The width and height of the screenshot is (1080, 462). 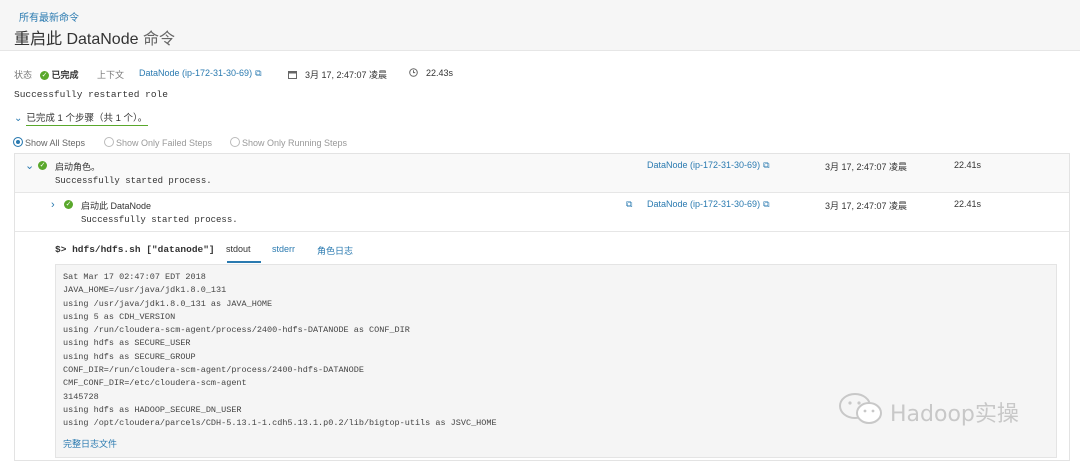 I want to click on page-title: 重启此 DataNode 命令, so click(x=94, y=37).